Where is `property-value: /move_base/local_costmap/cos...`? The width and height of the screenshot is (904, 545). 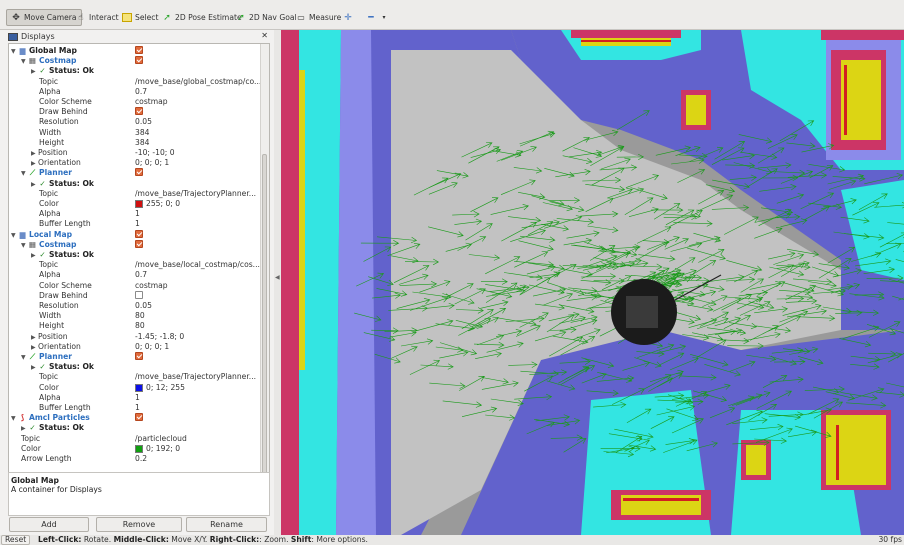 property-value: /move_base/local_costmap/cos... is located at coordinates (197, 265).